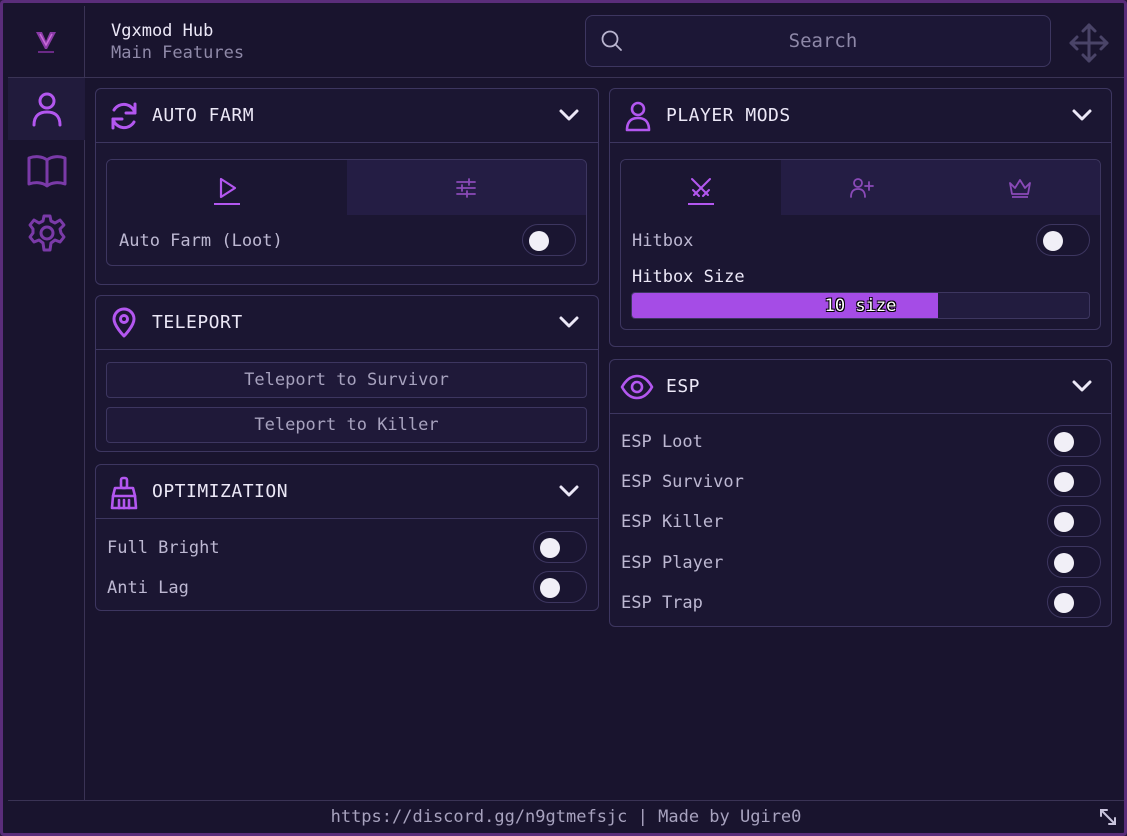  I want to click on auto-farm-header: AUTO FARM, so click(347, 116).